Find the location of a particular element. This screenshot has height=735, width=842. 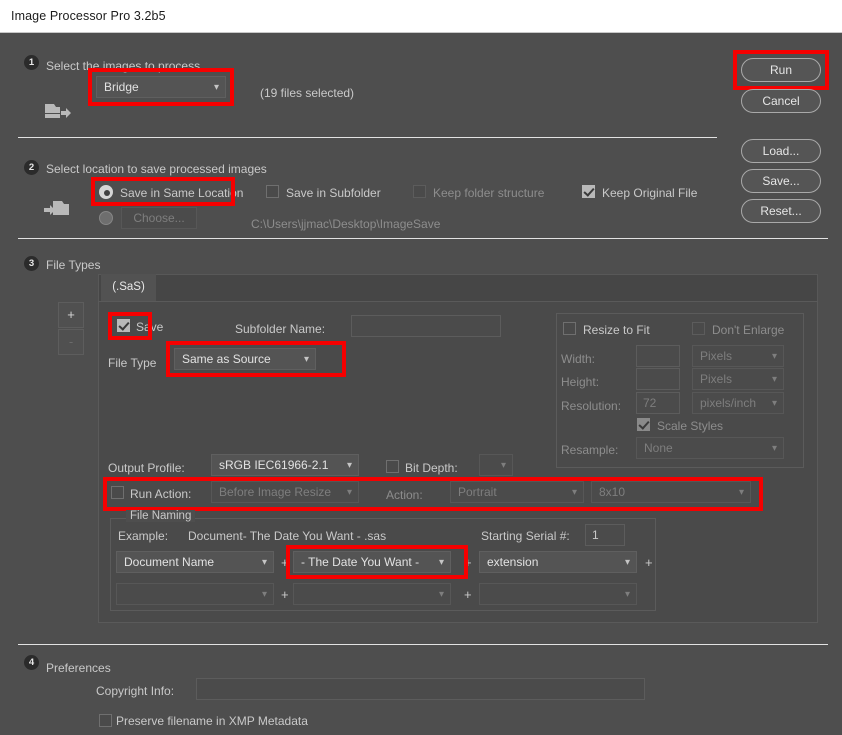

label-copyright-info: Copyright Info: is located at coordinates (135, 691).